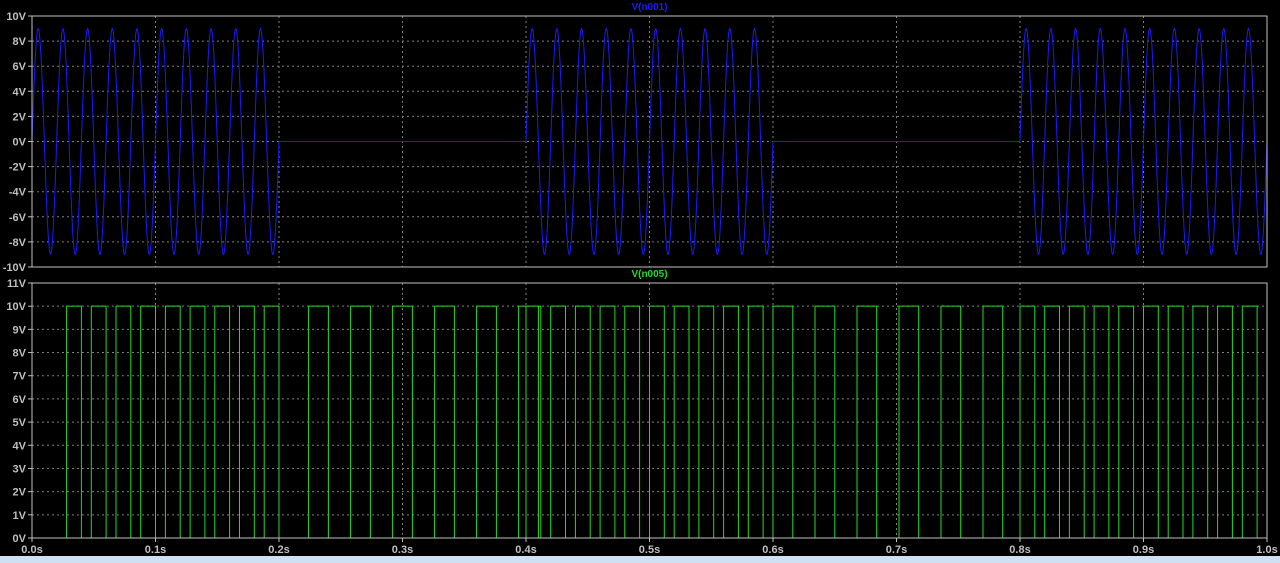 The height and width of the screenshot is (563, 1280). Describe the element at coordinates (649, 274) in the screenshot. I see `trace-title: V(n005)` at that location.